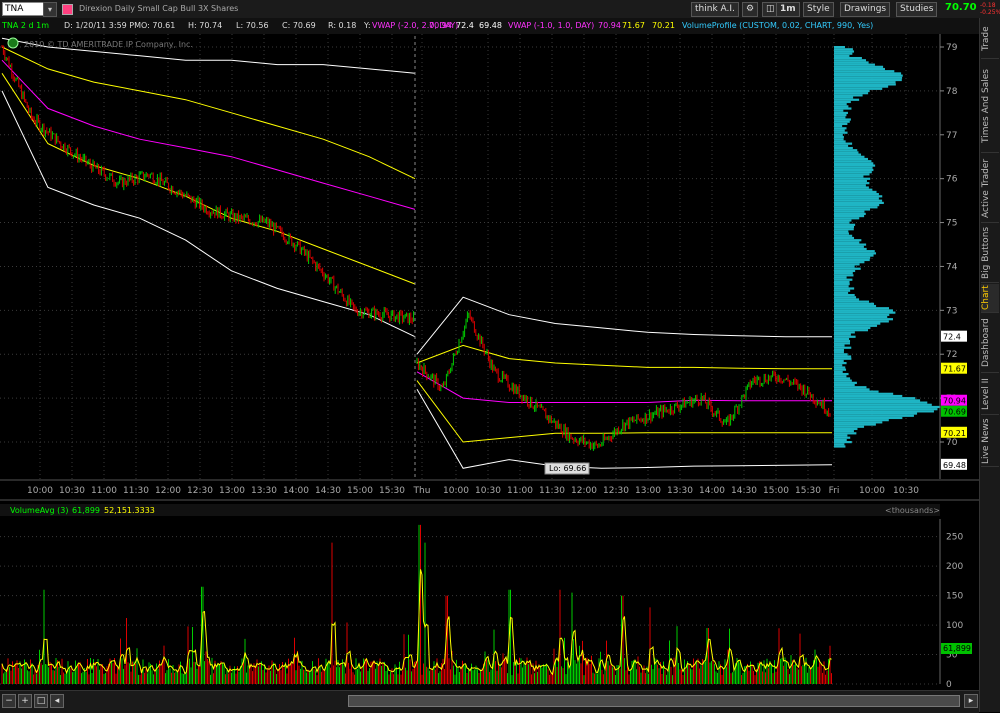  I want to click on vwap2-lower: 70.21, so click(663, 25).